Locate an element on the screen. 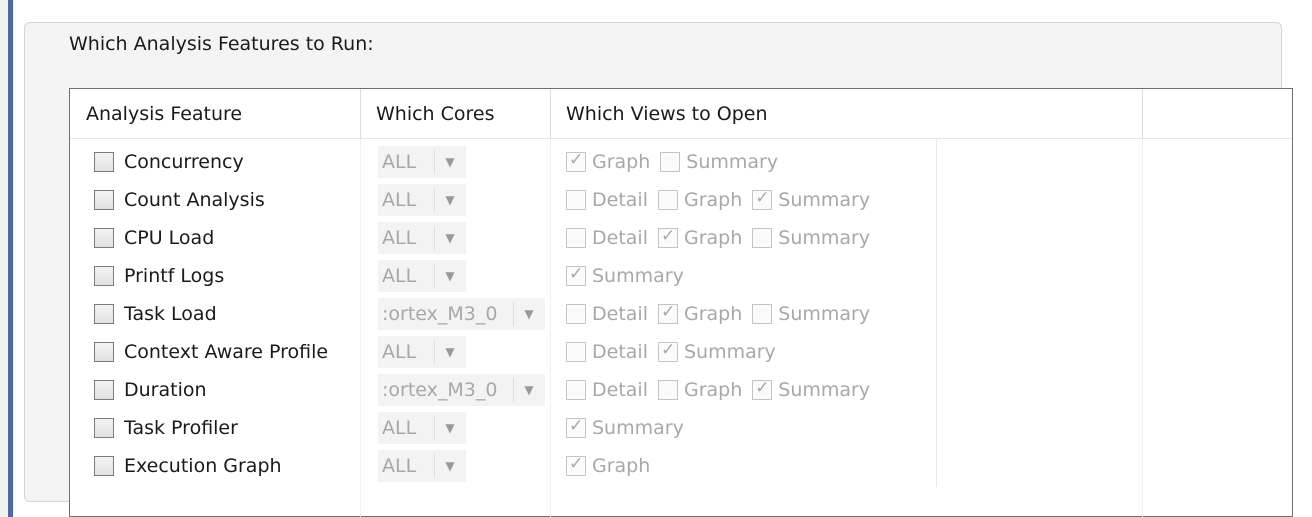 The height and width of the screenshot is (517, 1312). feature-label: Execution Graph is located at coordinates (203, 466).